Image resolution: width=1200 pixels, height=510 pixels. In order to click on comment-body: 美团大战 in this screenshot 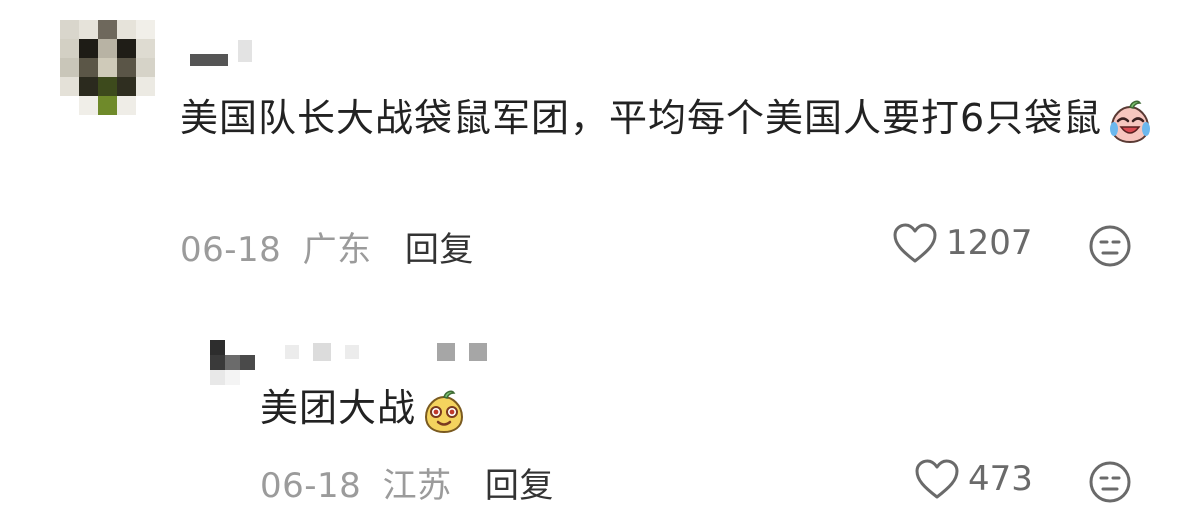, I will do `click(338, 408)`.